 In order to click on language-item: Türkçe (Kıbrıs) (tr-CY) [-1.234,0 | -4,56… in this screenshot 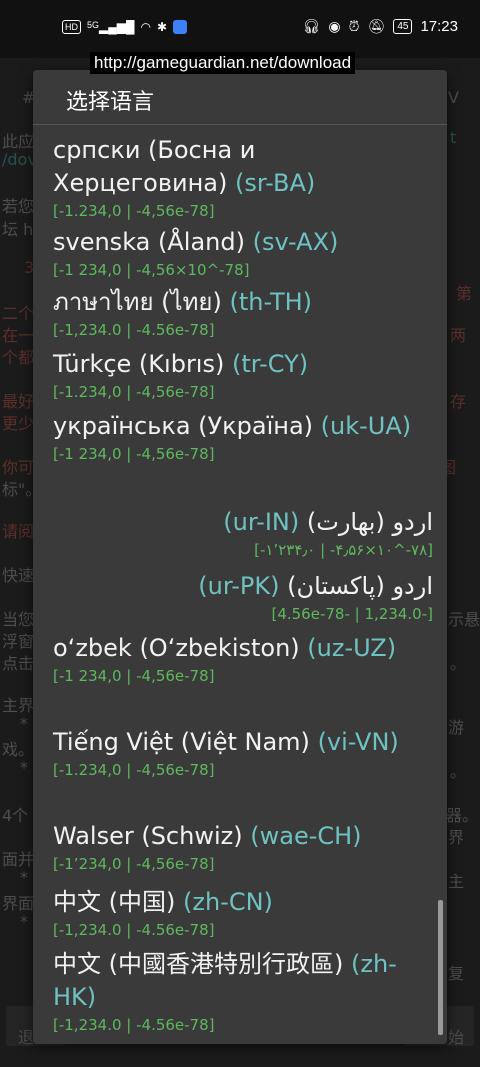, I will do `click(243, 374)`.